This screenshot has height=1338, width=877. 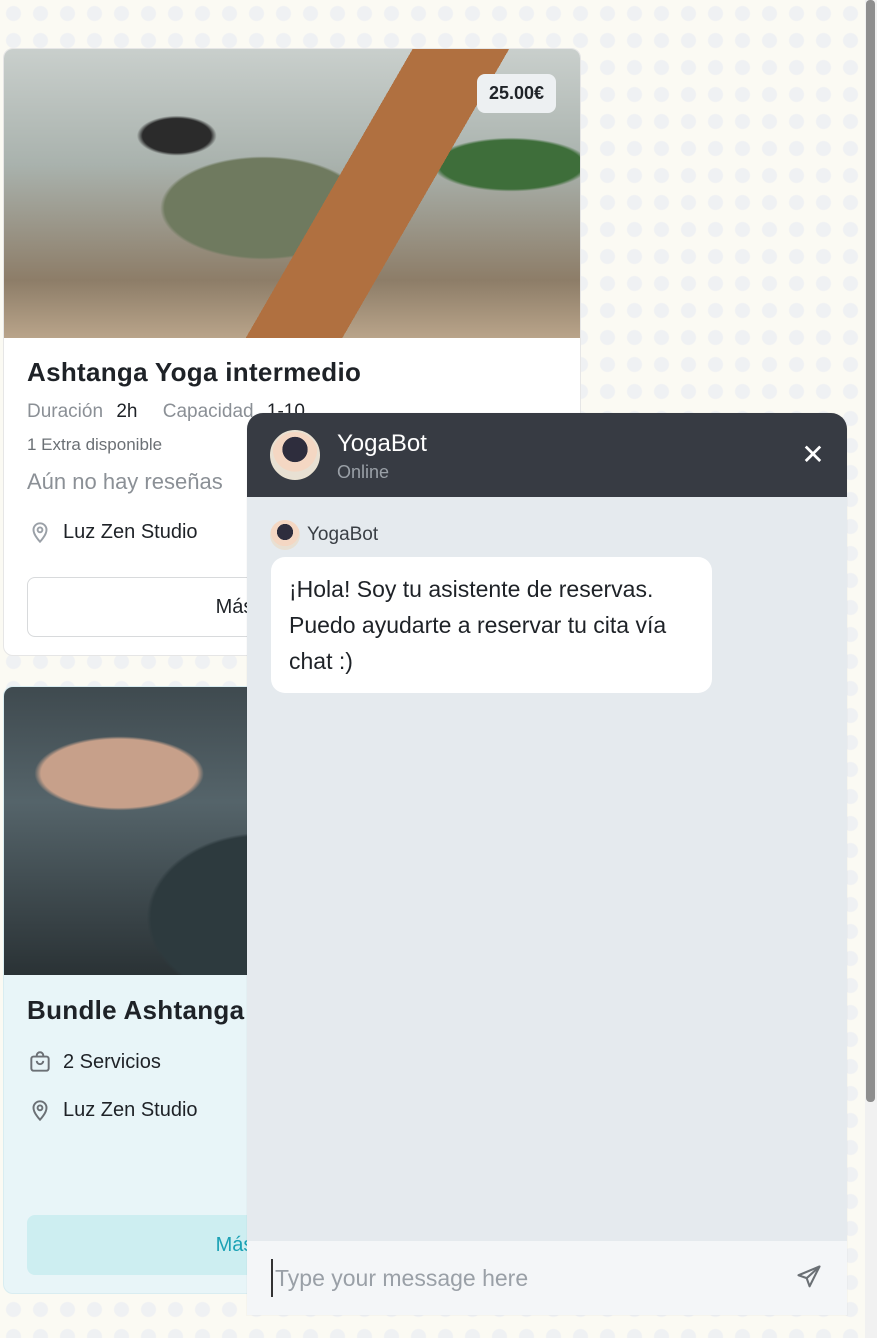 I want to click on page-scrollbar, so click(x=871, y=669).